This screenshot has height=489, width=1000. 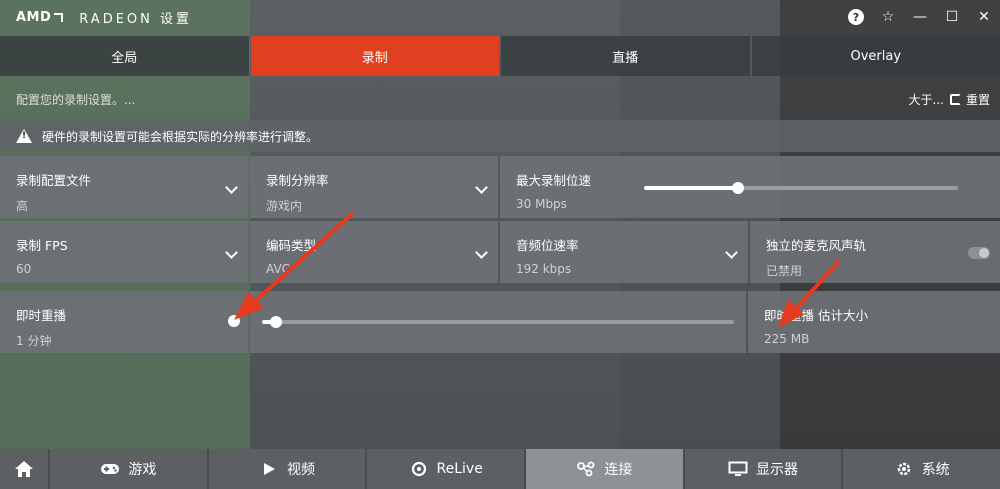 I want to click on nav-display: 显示器, so click(x=763, y=469).